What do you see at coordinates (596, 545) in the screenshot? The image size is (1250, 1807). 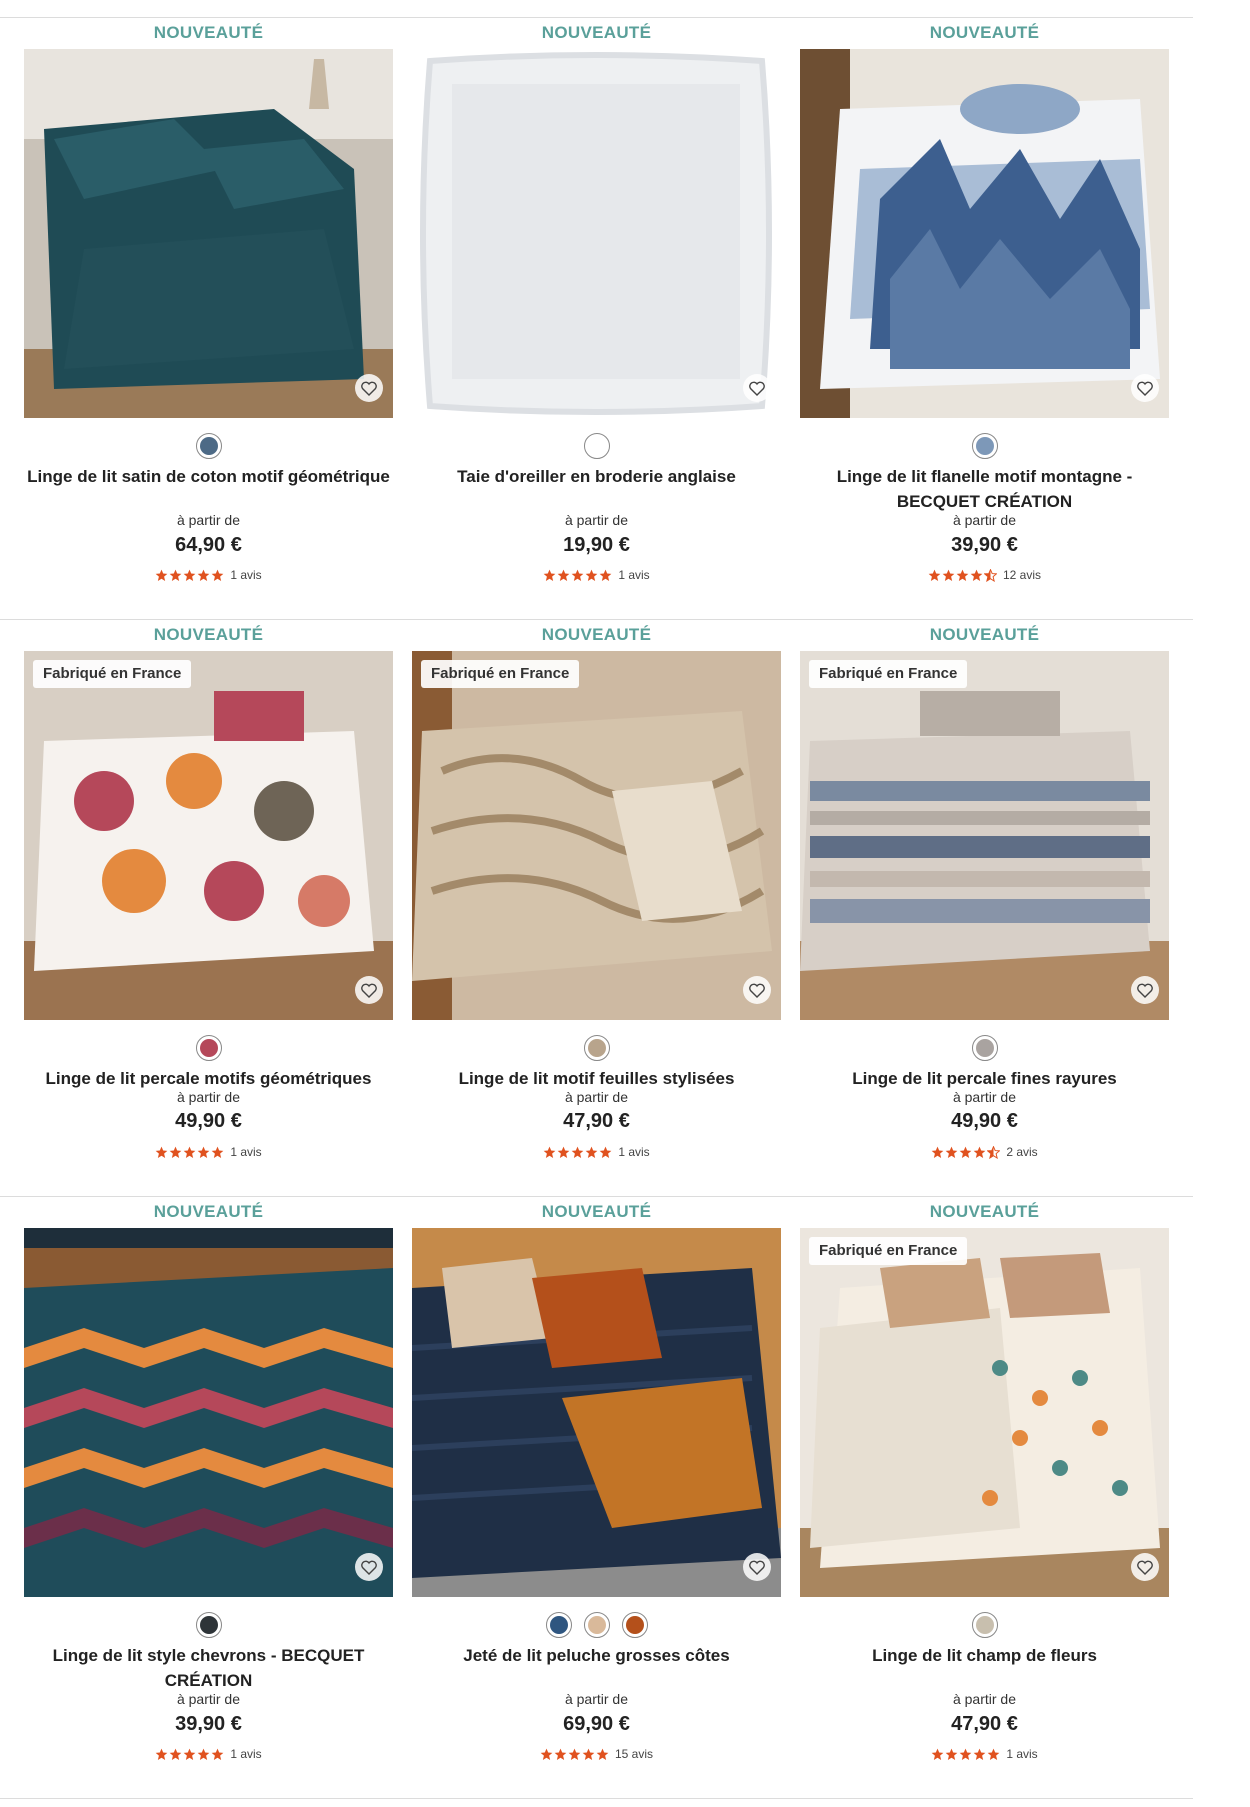 I see `product-price: 19,90 €` at bounding box center [596, 545].